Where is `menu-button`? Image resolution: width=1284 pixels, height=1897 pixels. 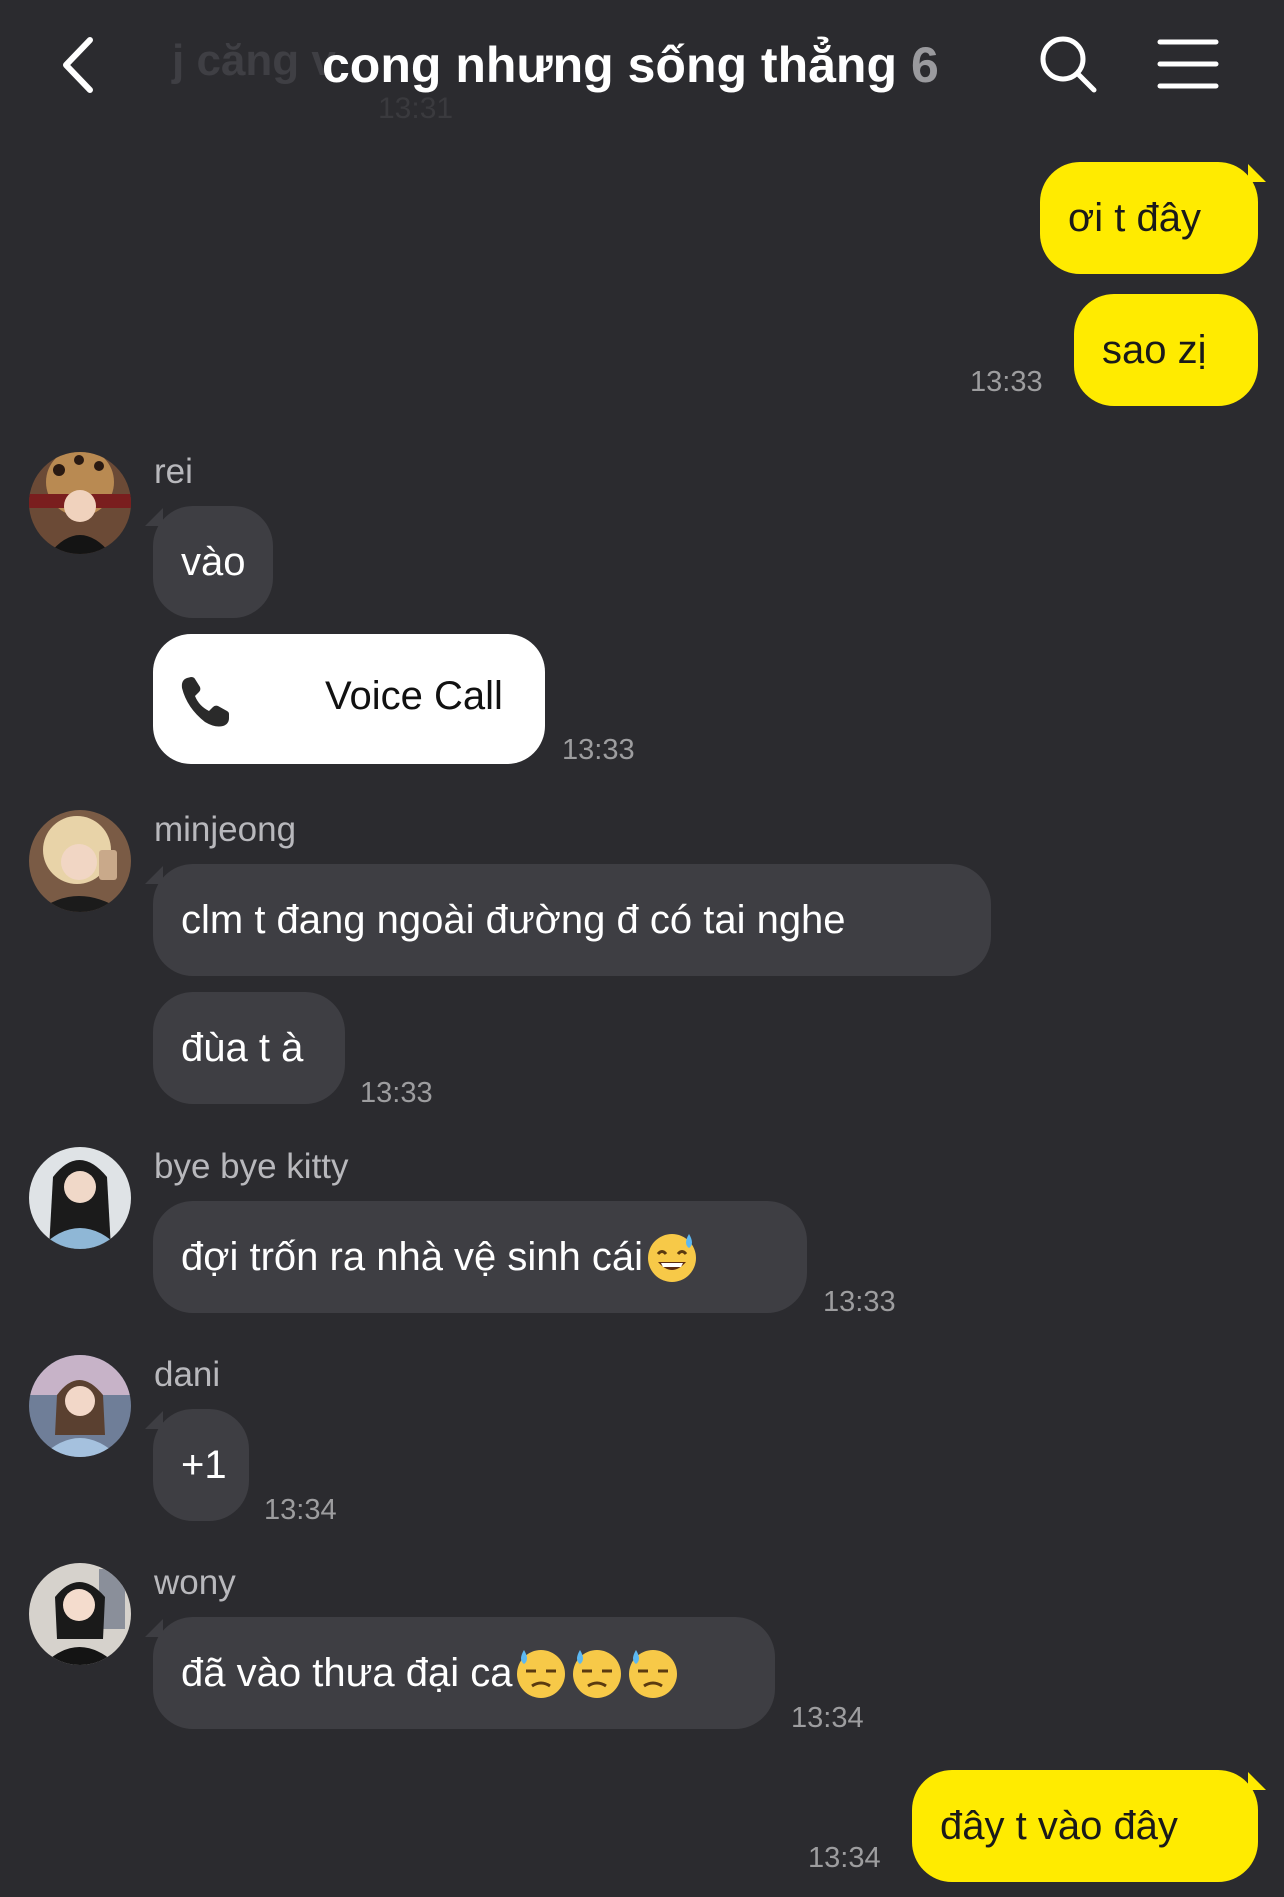
menu-button is located at coordinates (1188, 64).